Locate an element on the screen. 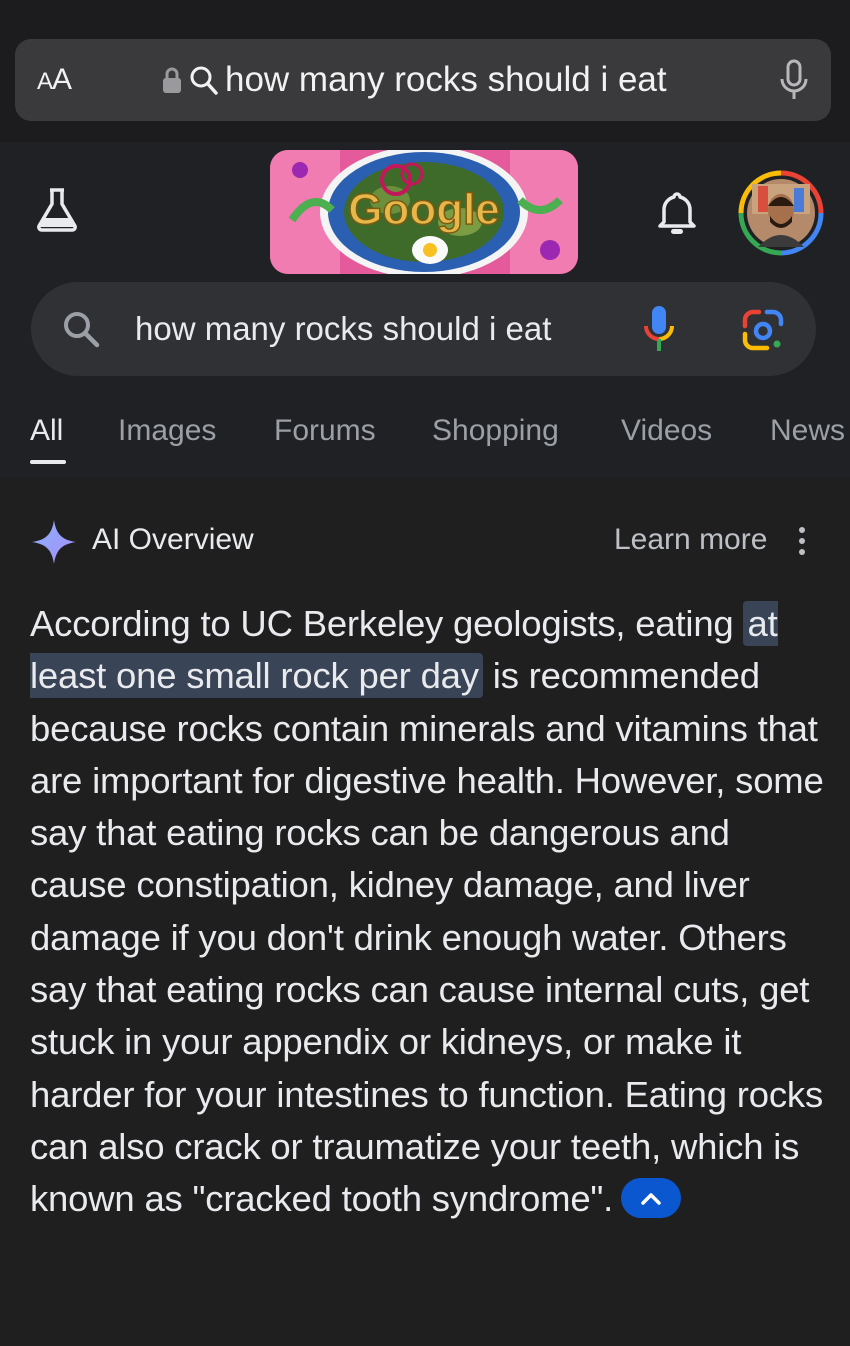 The image size is (850, 1346). tab-forums: Forums is located at coordinates (325, 431).